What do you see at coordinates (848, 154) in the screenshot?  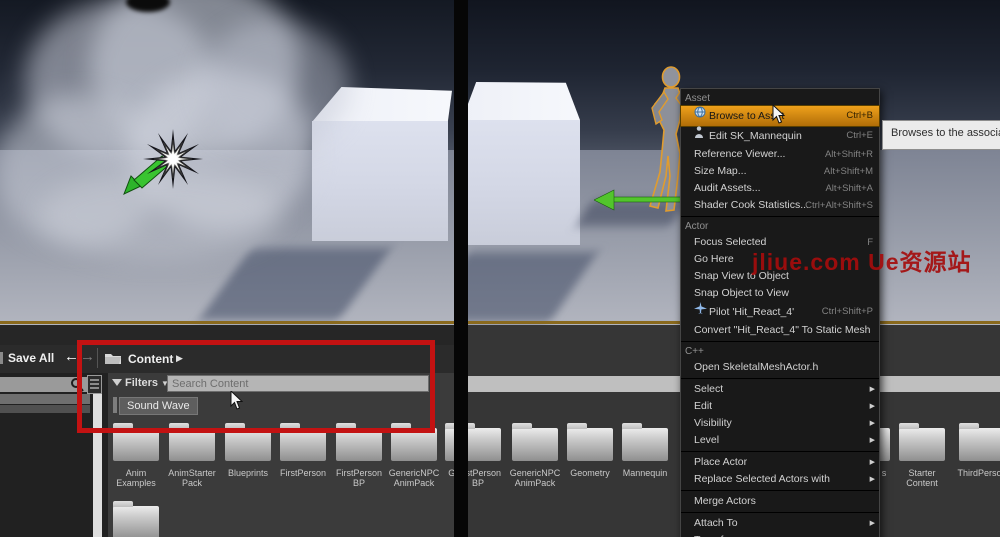 I see `menu-item-shortcut: Alt+Shift+R` at bounding box center [848, 154].